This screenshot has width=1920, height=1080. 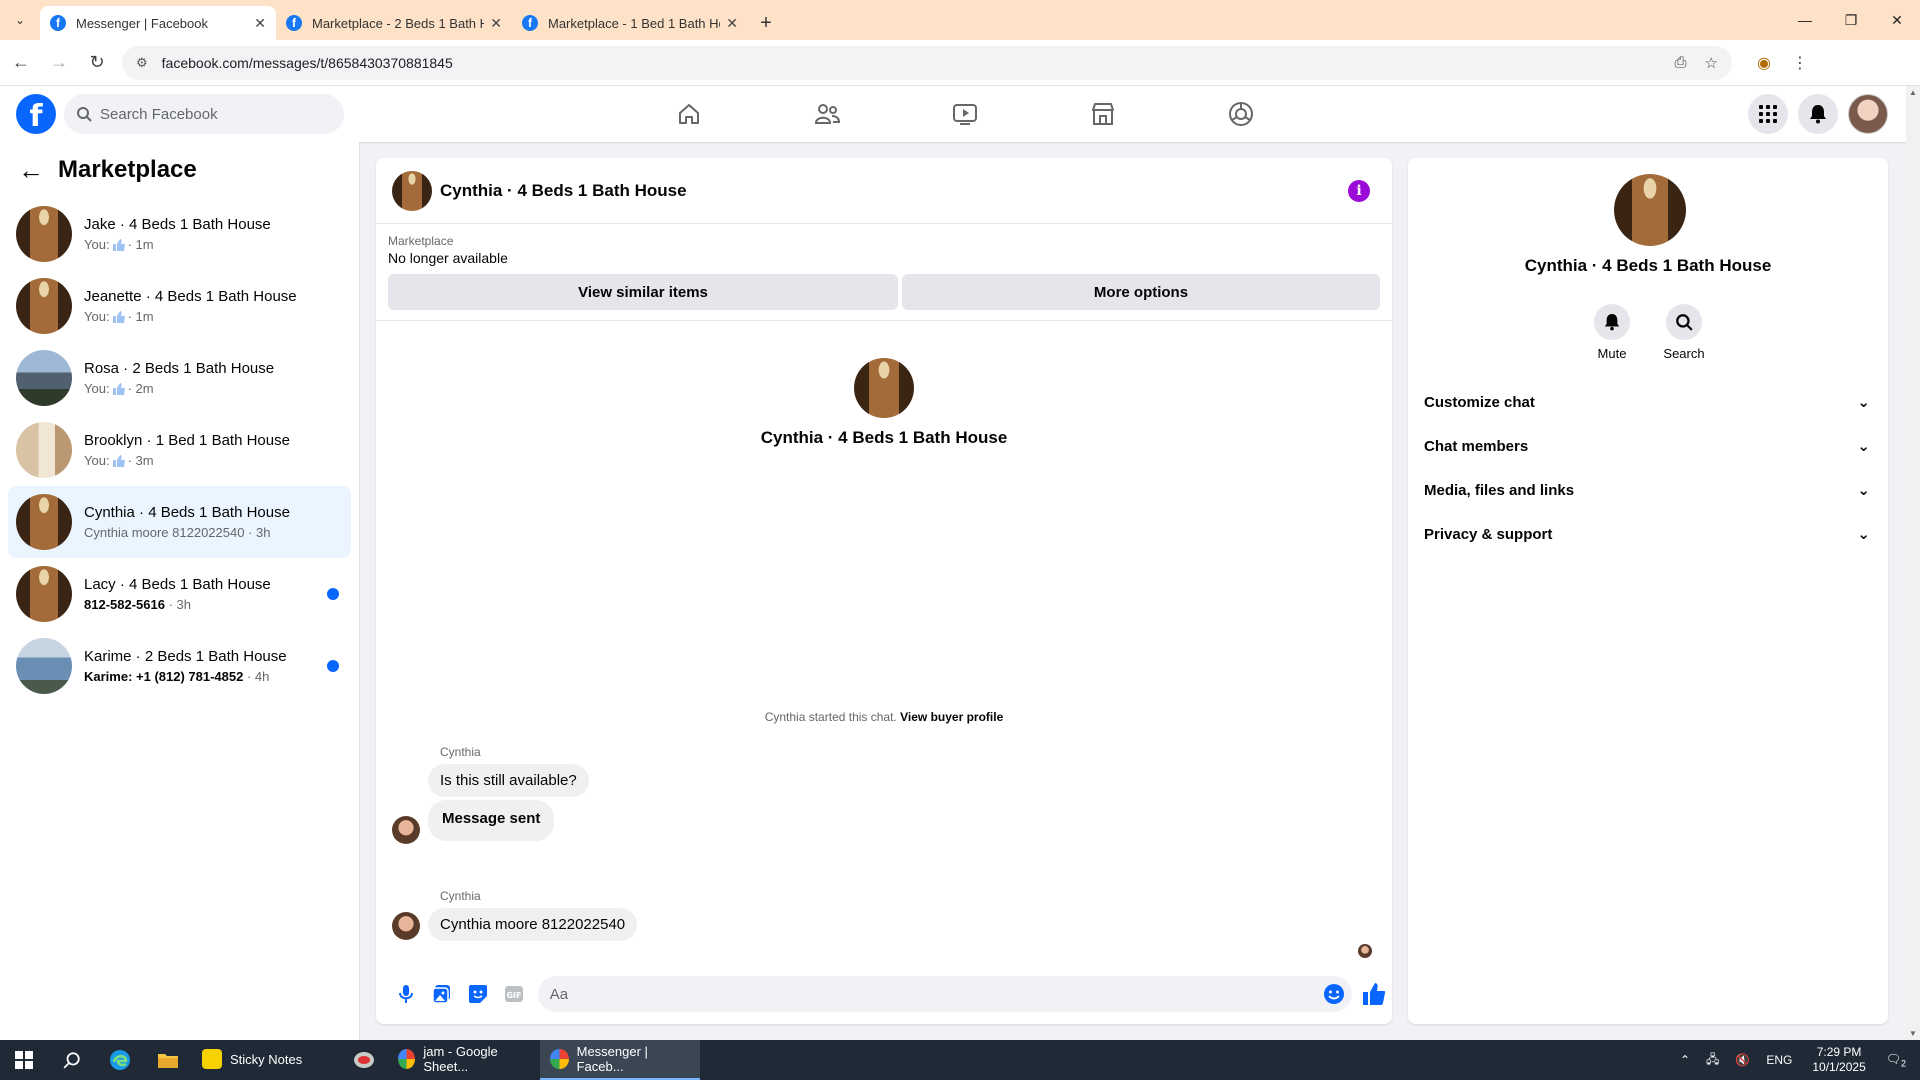 What do you see at coordinates (333, 666) in the screenshot?
I see `unread-dot-icon` at bounding box center [333, 666].